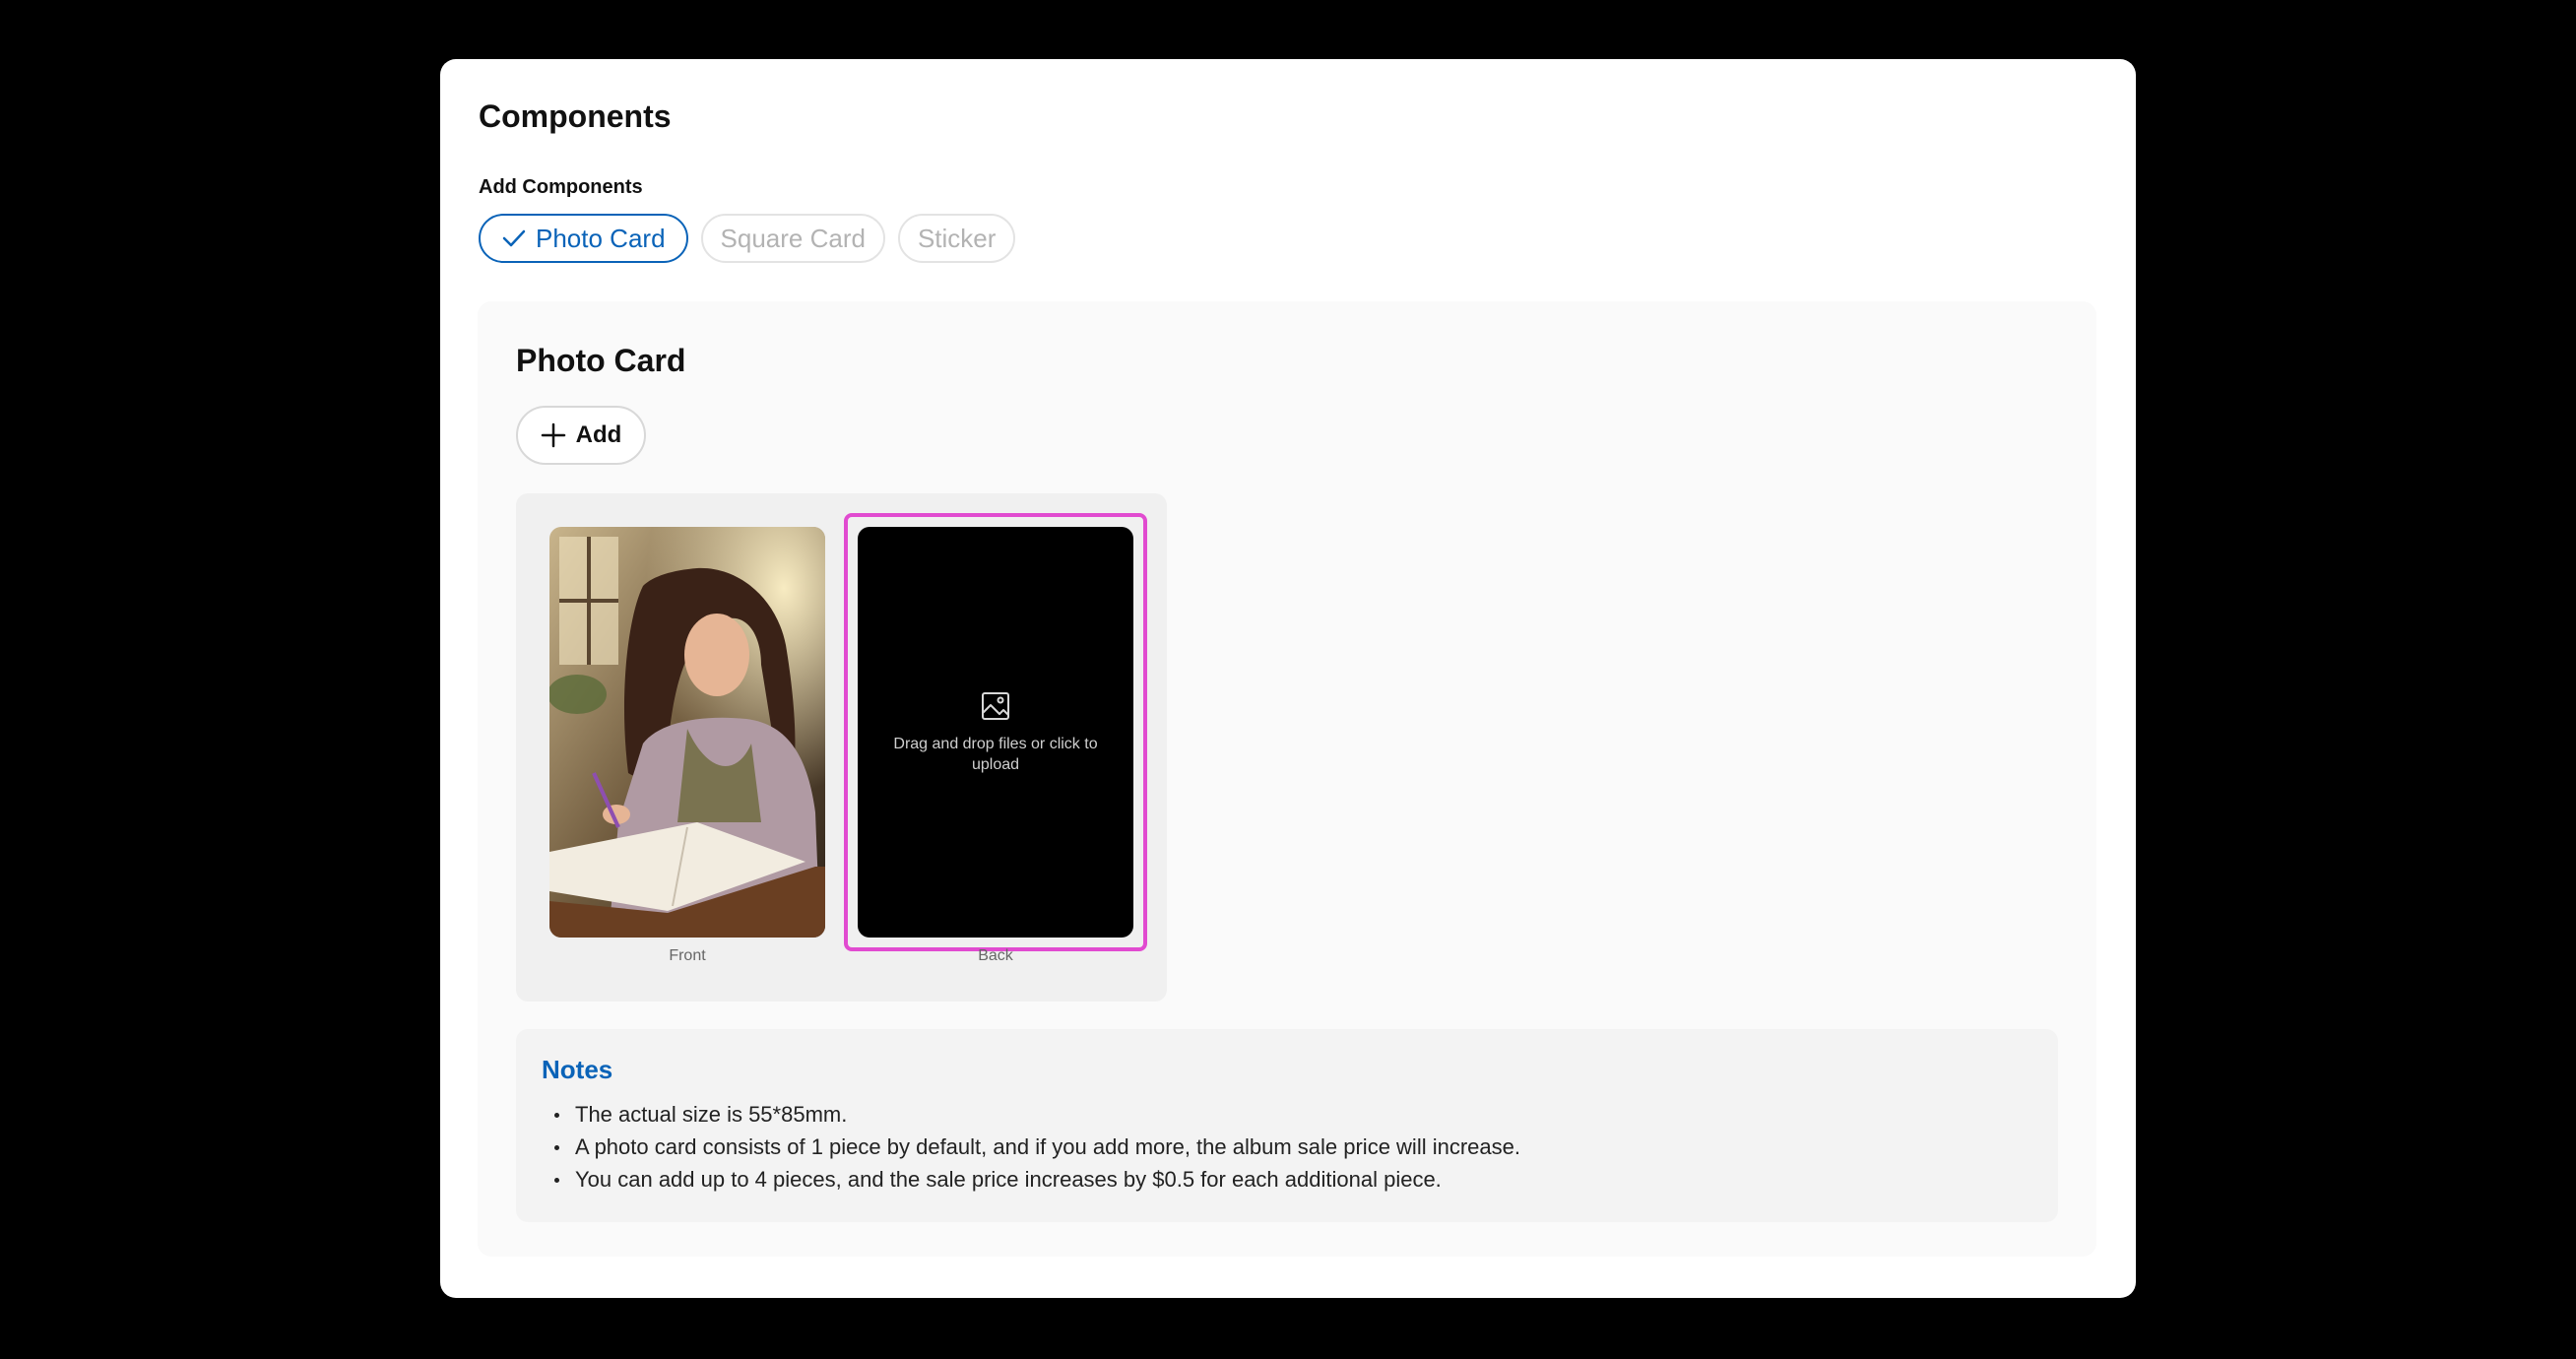 This screenshot has height=1359, width=2576. What do you see at coordinates (553, 435) in the screenshot?
I see `plus-icon` at bounding box center [553, 435].